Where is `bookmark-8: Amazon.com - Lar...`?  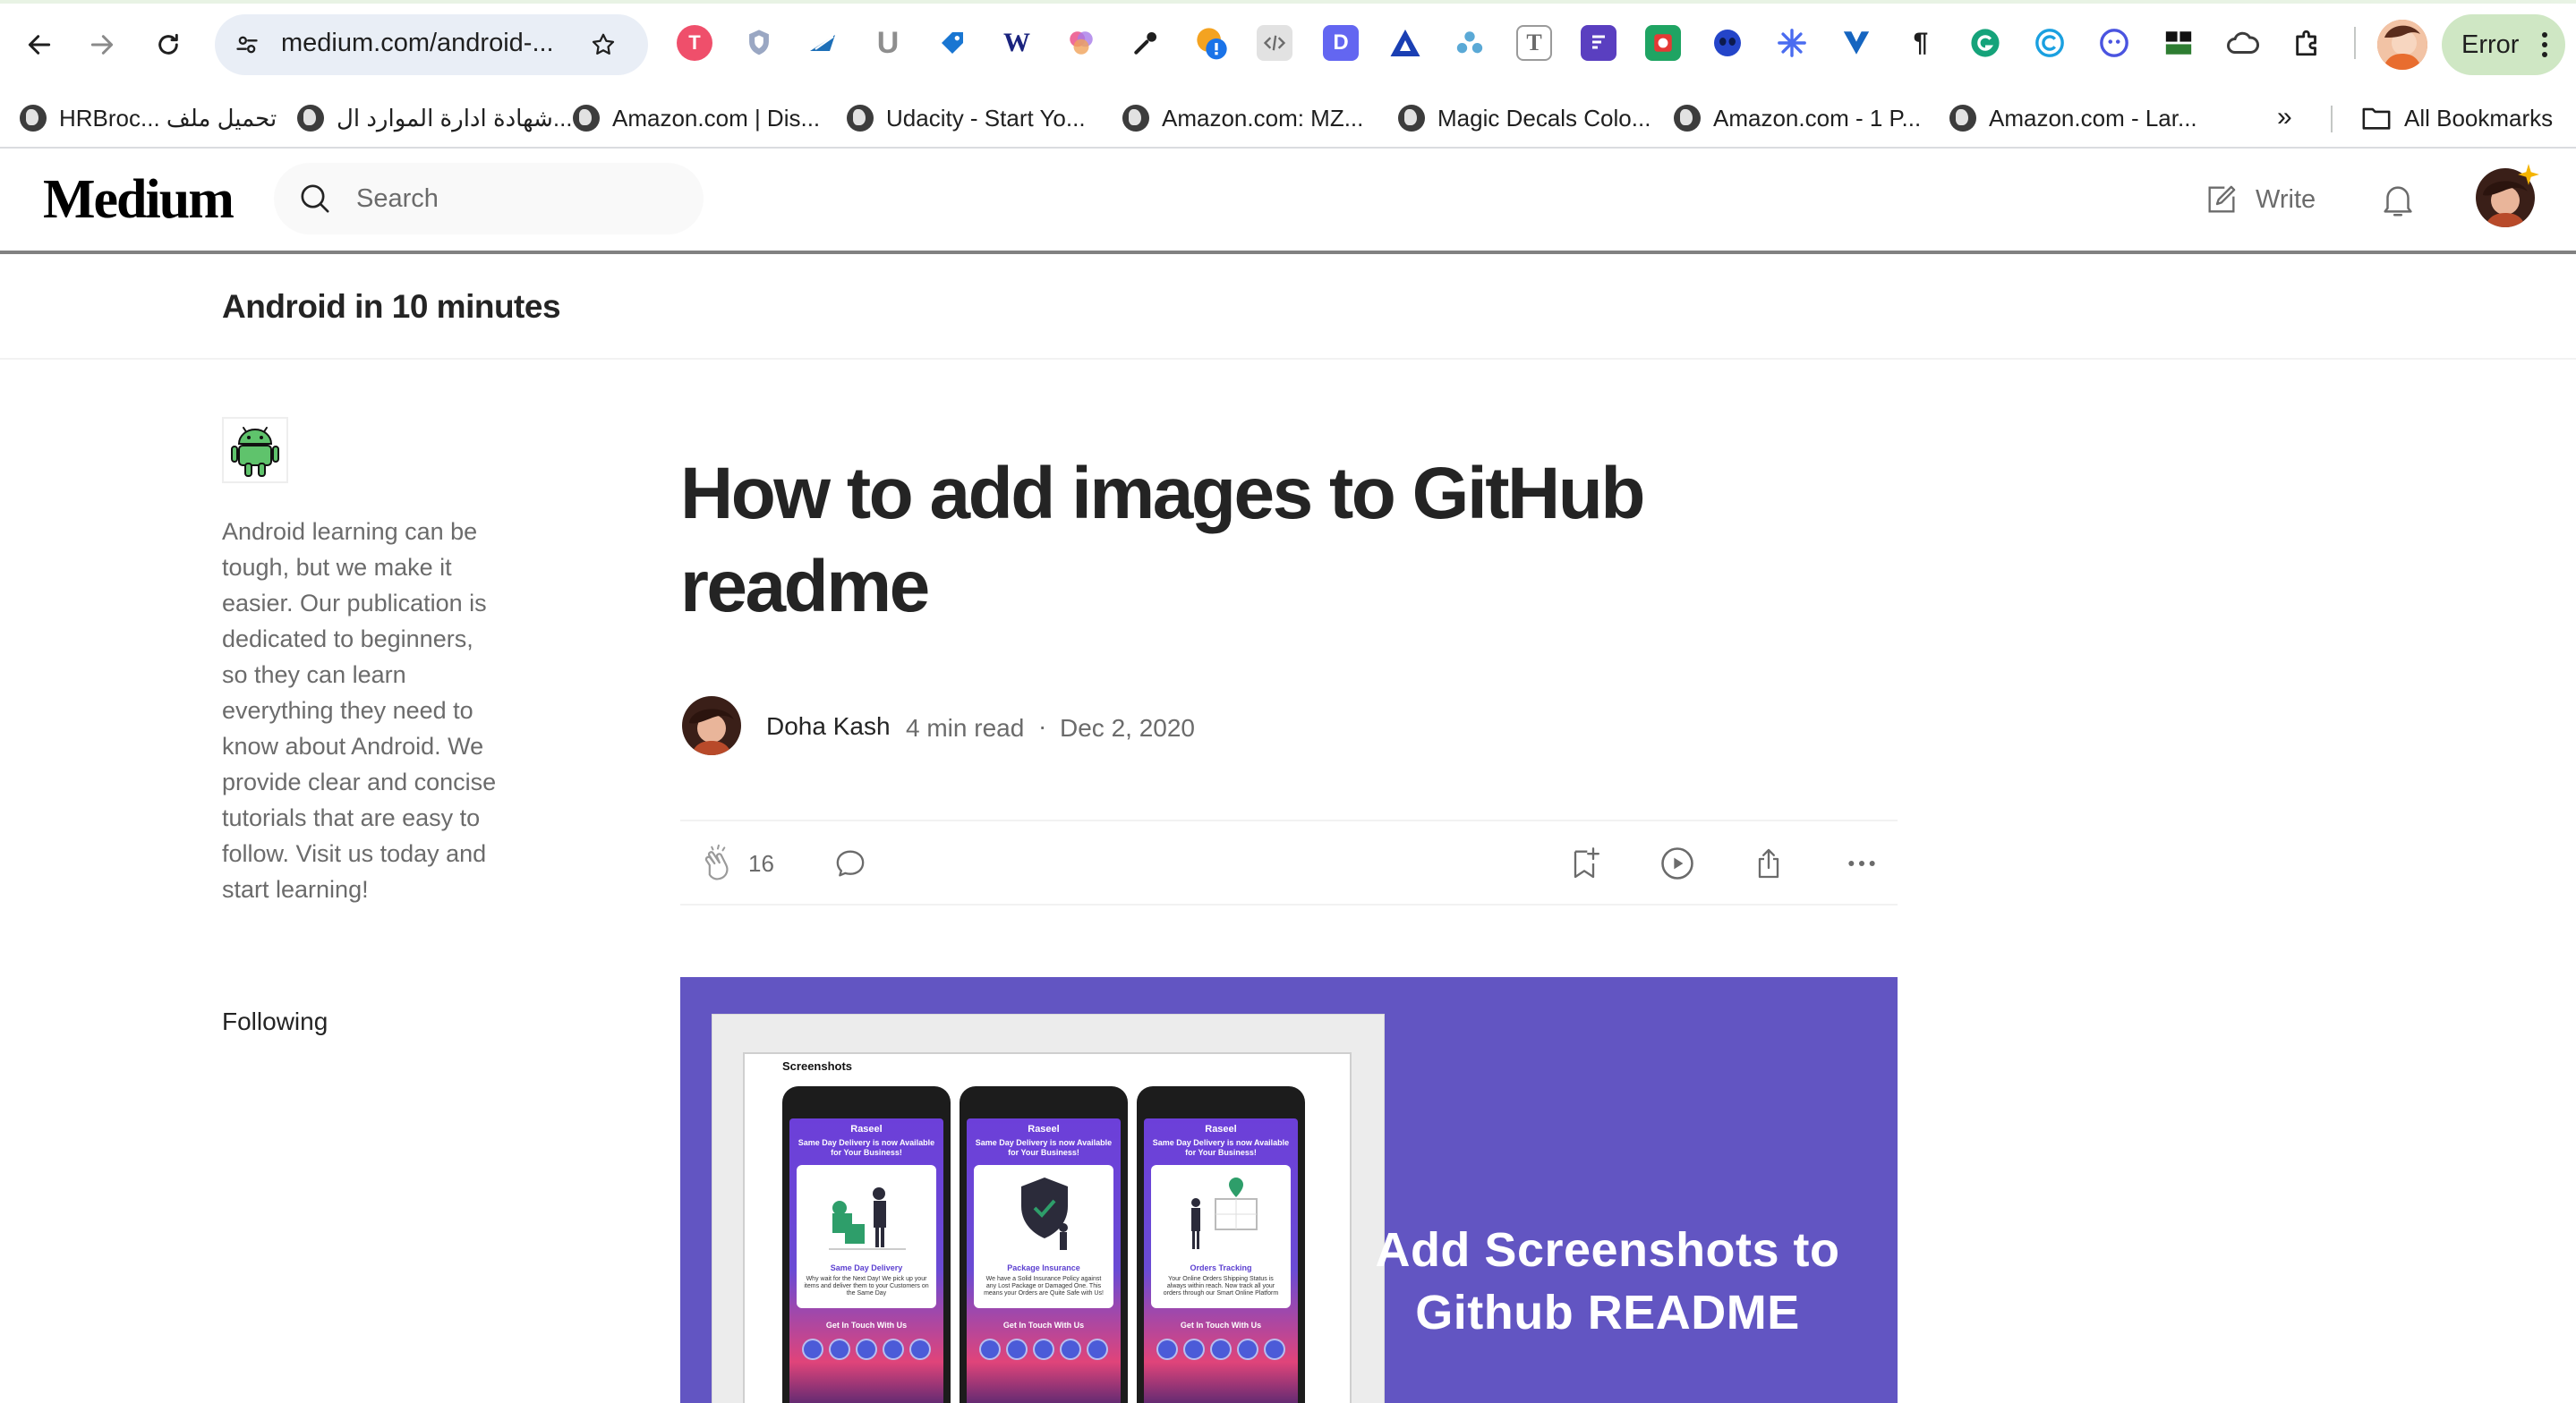 bookmark-8: Amazon.com - Lar... is located at coordinates (2073, 118).